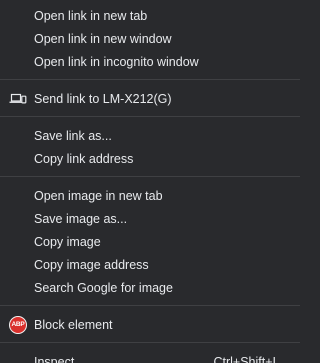 The image size is (320, 363). I want to click on menu-item-label: Open link in new window, so click(103, 38).